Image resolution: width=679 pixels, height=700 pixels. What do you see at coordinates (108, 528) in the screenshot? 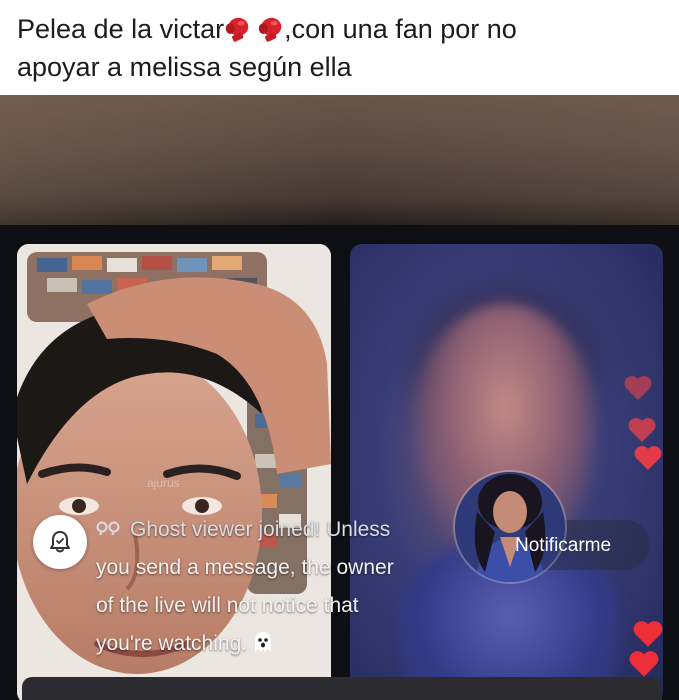
I see `quote-icon` at bounding box center [108, 528].